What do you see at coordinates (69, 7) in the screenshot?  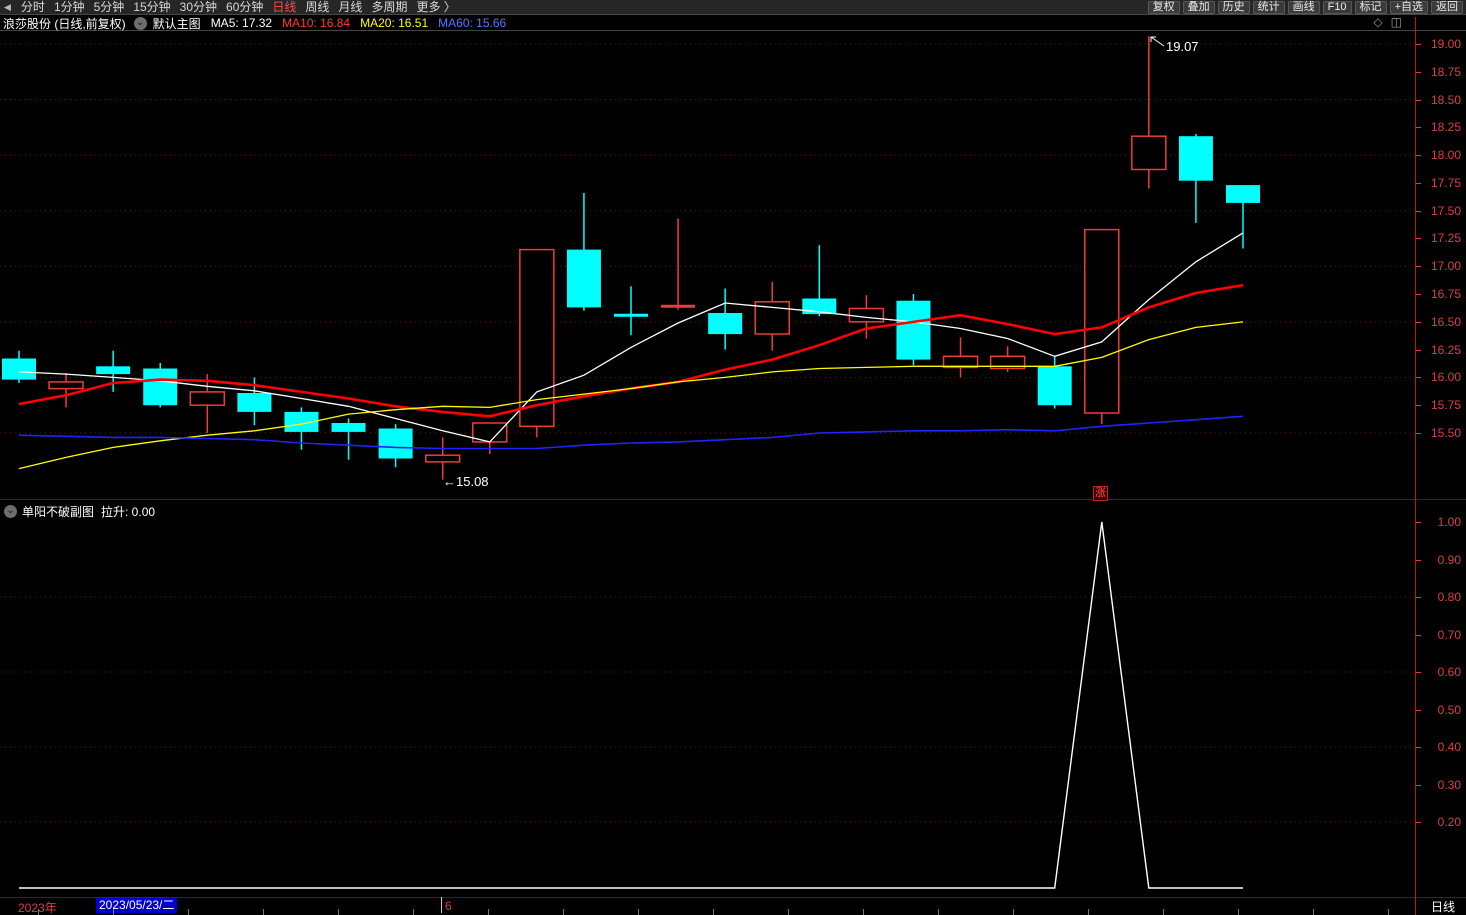 I see `menubar-item-1: 1分钟` at bounding box center [69, 7].